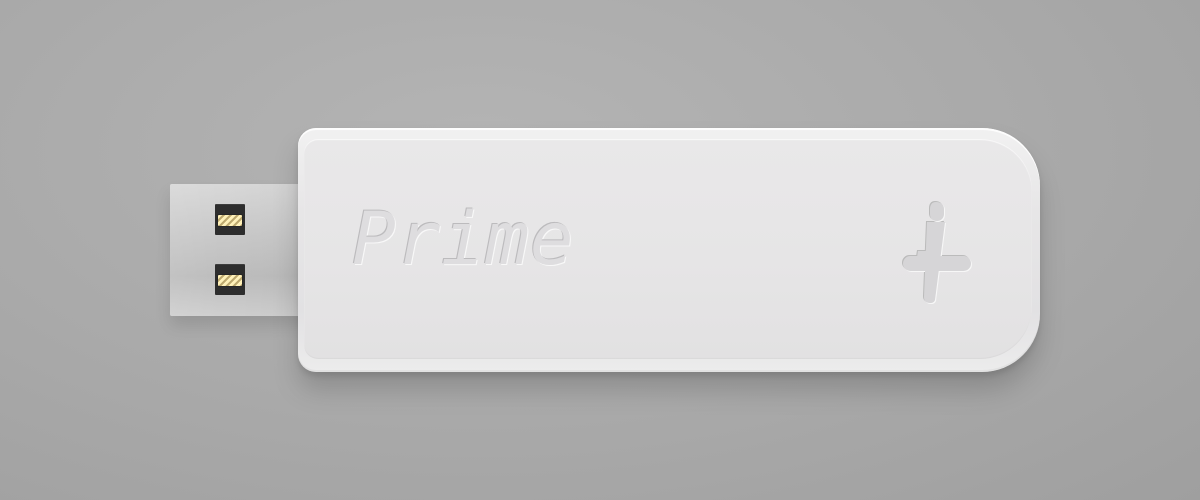 This screenshot has height=500, width=1200. I want to click on usb-contact-strip-bottom, so click(230, 280).